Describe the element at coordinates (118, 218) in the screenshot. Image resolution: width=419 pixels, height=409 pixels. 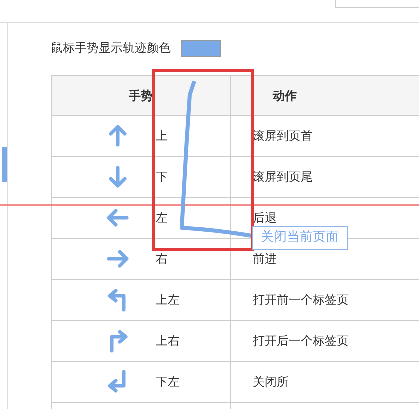
I see `left-arrow-icon` at that location.